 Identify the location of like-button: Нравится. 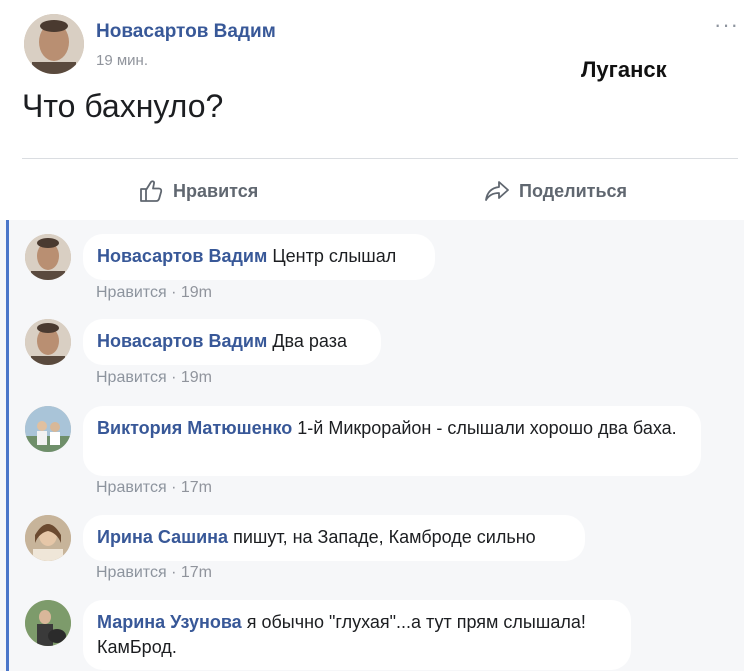
(197, 191).